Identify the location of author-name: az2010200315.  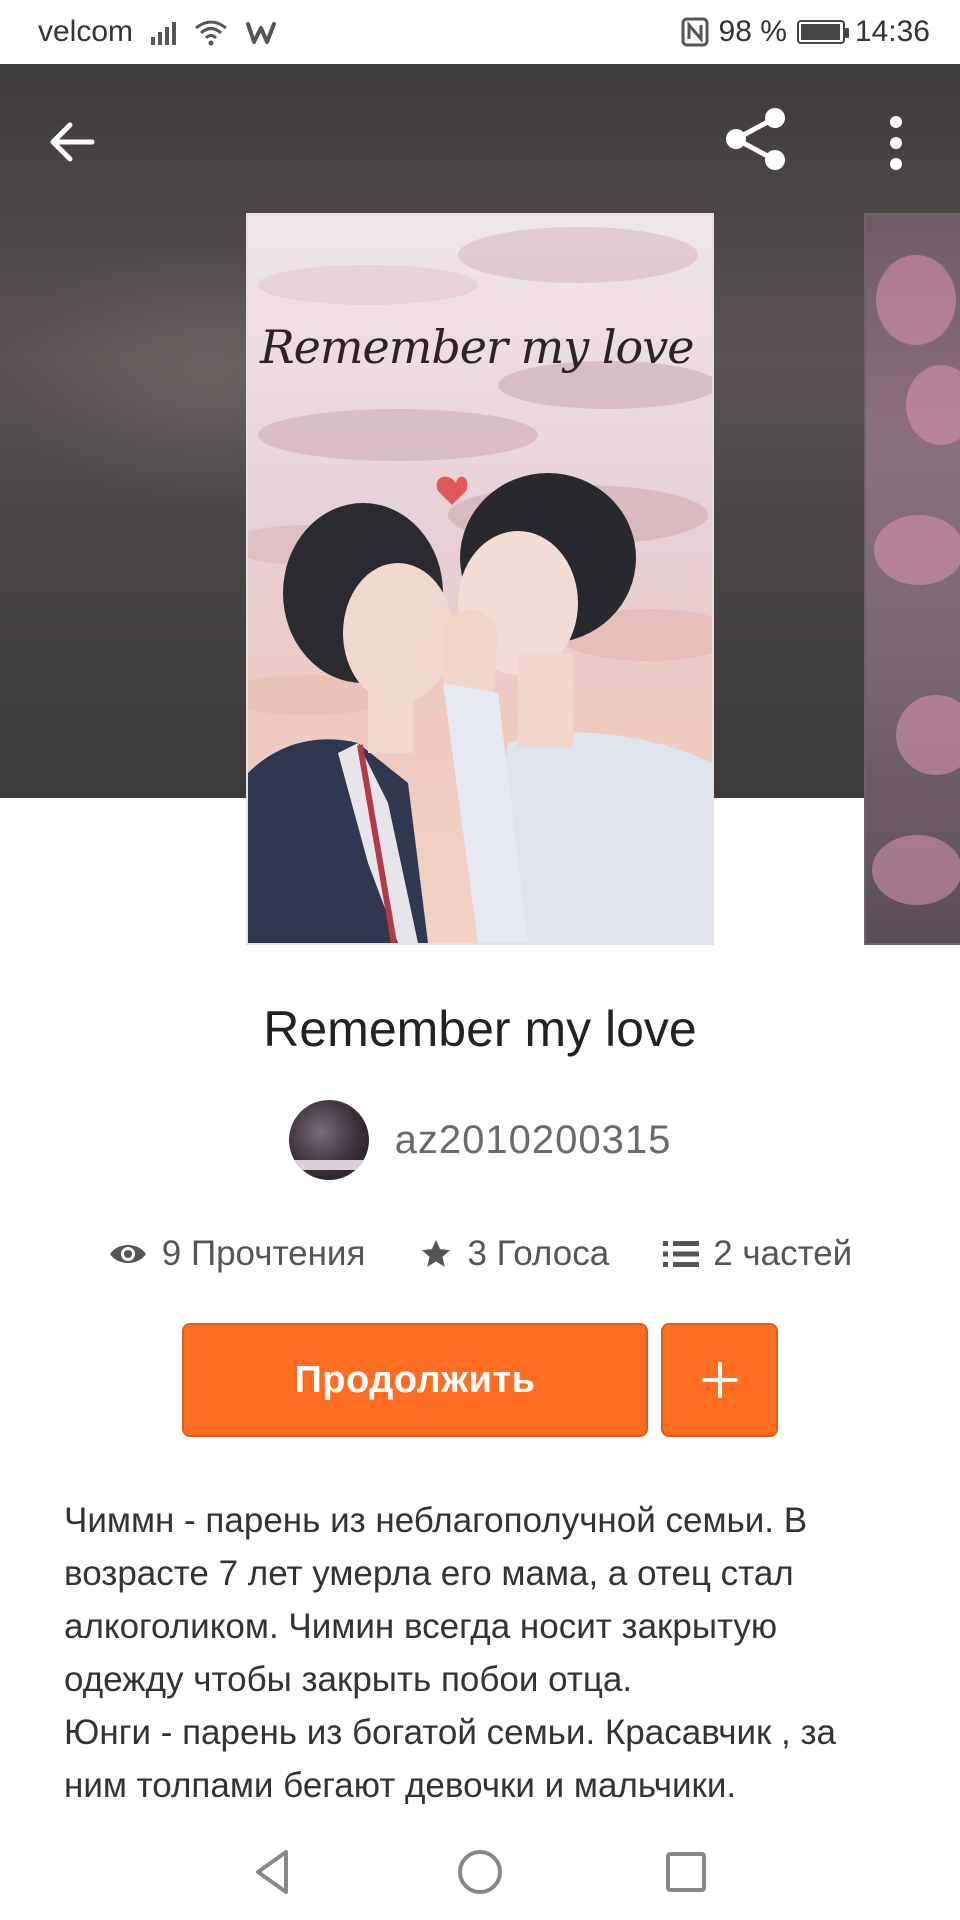
(533, 1140).